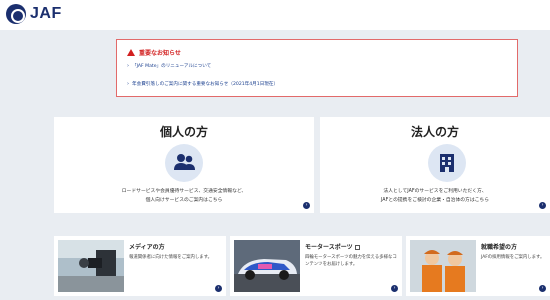  I want to click on motorsports-card-title: モータースポーツ, so click(332, 246).